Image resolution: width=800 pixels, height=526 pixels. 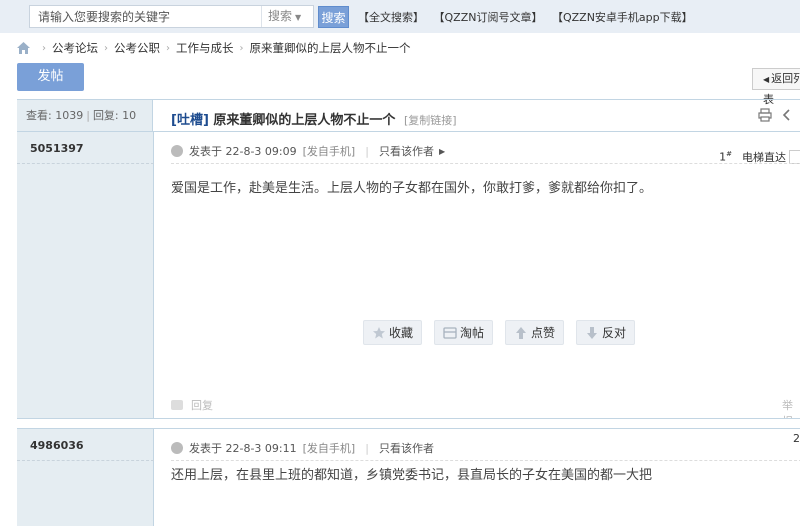 What do you see at coordinates (499, 332) in the screenshot?
I see `post-actions: 收藏 淘帖 点赞 反对` at bounding box center [499, 332].